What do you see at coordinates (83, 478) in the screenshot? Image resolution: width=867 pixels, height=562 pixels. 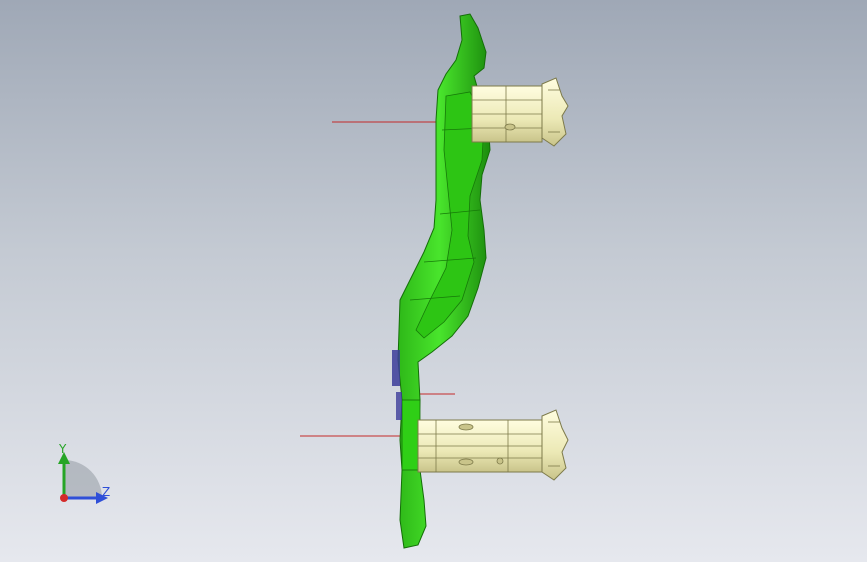 I see `triad-graphic` at bounding box center [83, 478].